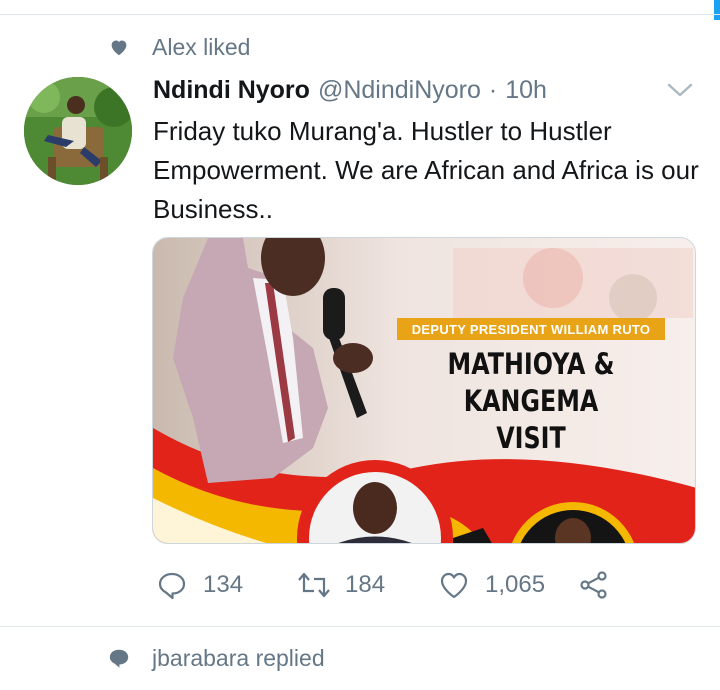 This screenshot has height=690, width=720. I want to click on like-button: 1,065, so click(491, 585).